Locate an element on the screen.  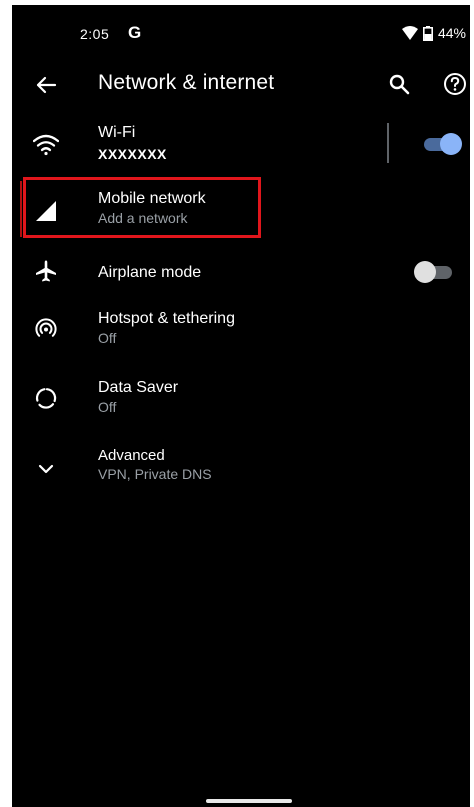
list-item-advanced: Advanced VPN, Private DNS is located at coordinates (241, 465).